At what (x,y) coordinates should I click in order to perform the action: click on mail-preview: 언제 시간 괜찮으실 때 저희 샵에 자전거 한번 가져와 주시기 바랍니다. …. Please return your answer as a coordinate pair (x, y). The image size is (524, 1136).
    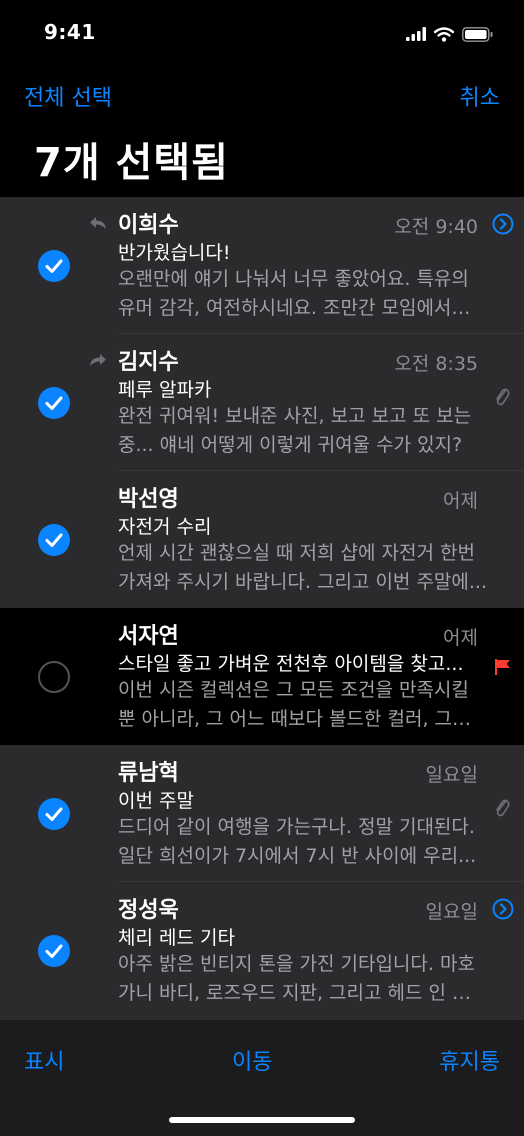
    Looking at the image, I should click on (302, 567).